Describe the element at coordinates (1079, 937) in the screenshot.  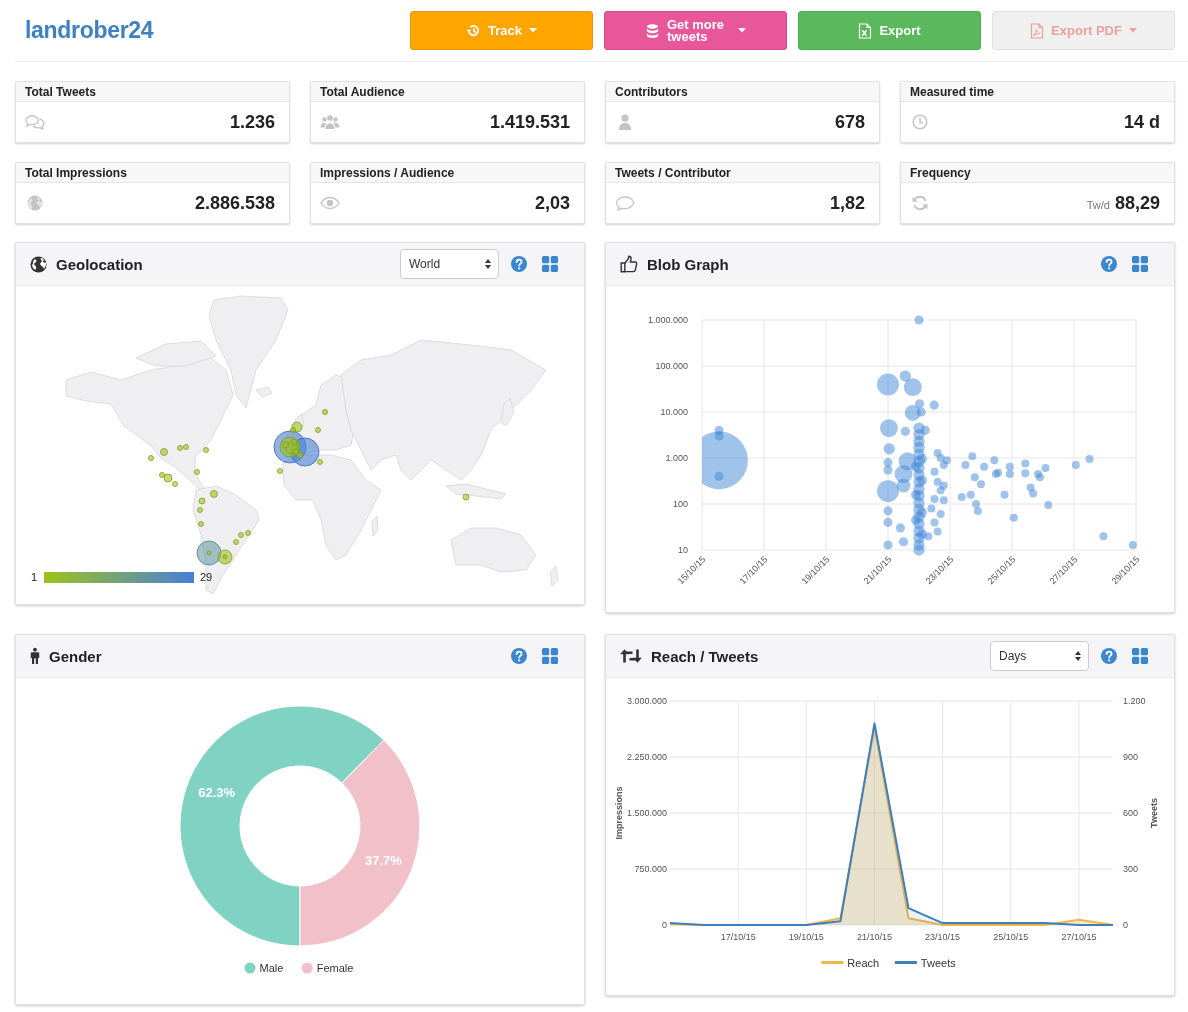
I see `x-tick-label: 27/10/15` at that location.